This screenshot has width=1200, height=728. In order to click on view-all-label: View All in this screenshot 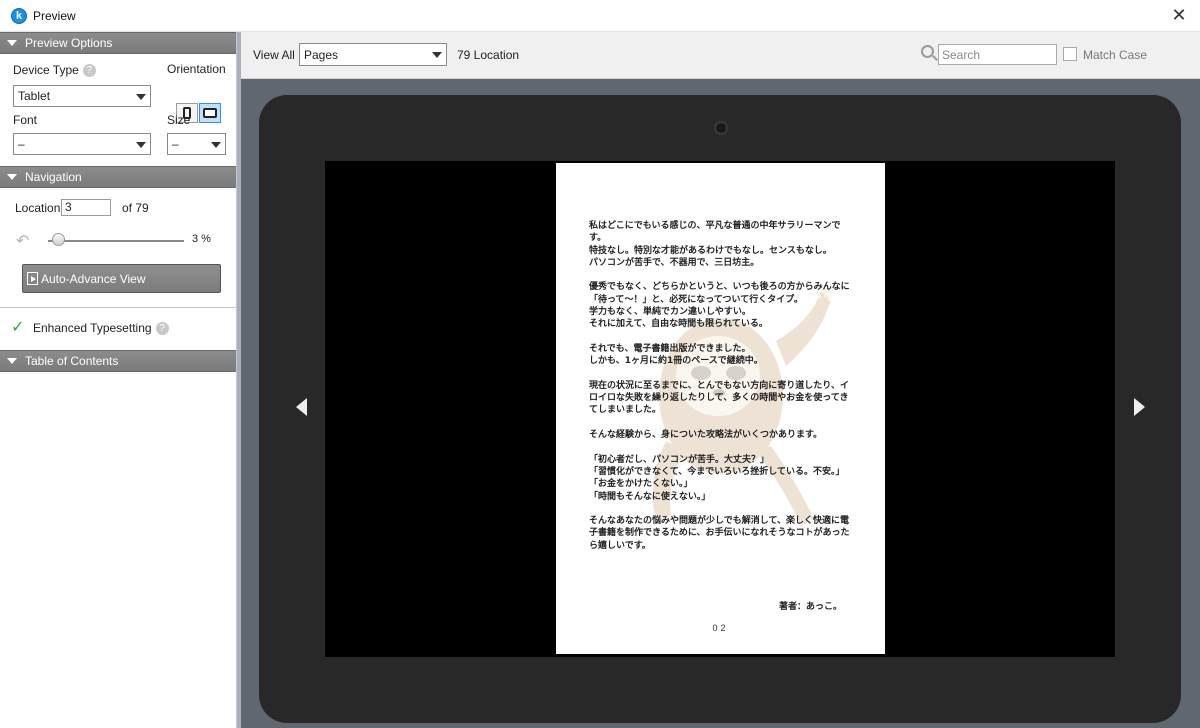, I will do `click(274, 55)`.